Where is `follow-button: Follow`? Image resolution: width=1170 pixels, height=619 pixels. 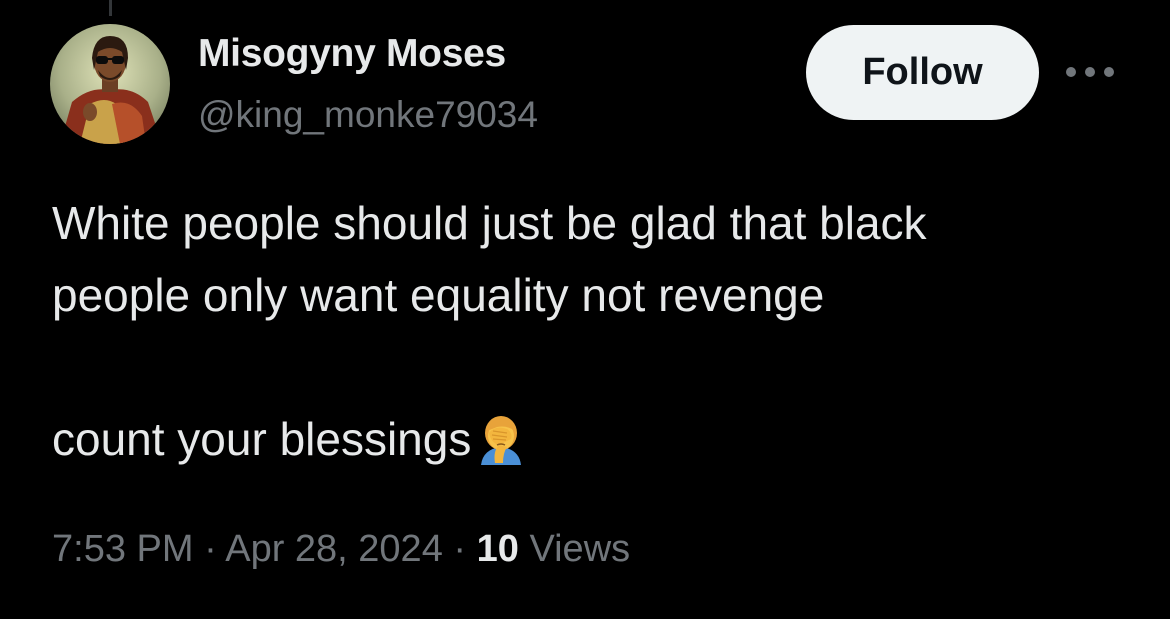 follow-button: Follow is located at coordinates (922, 72).